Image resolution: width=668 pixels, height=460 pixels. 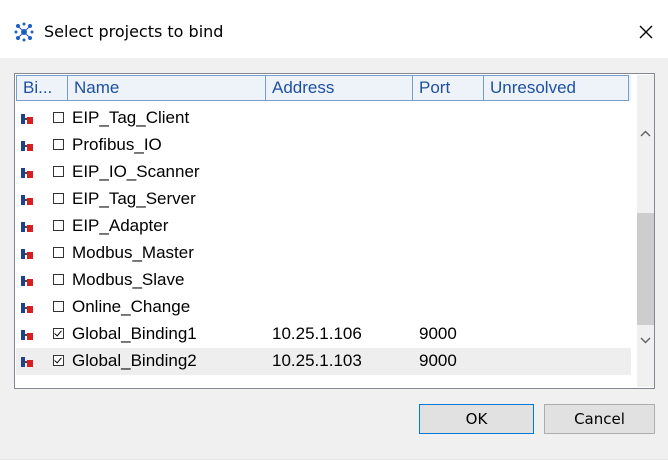 I want to click on row-name: Global_Binding2, so click(x=134, y=360).